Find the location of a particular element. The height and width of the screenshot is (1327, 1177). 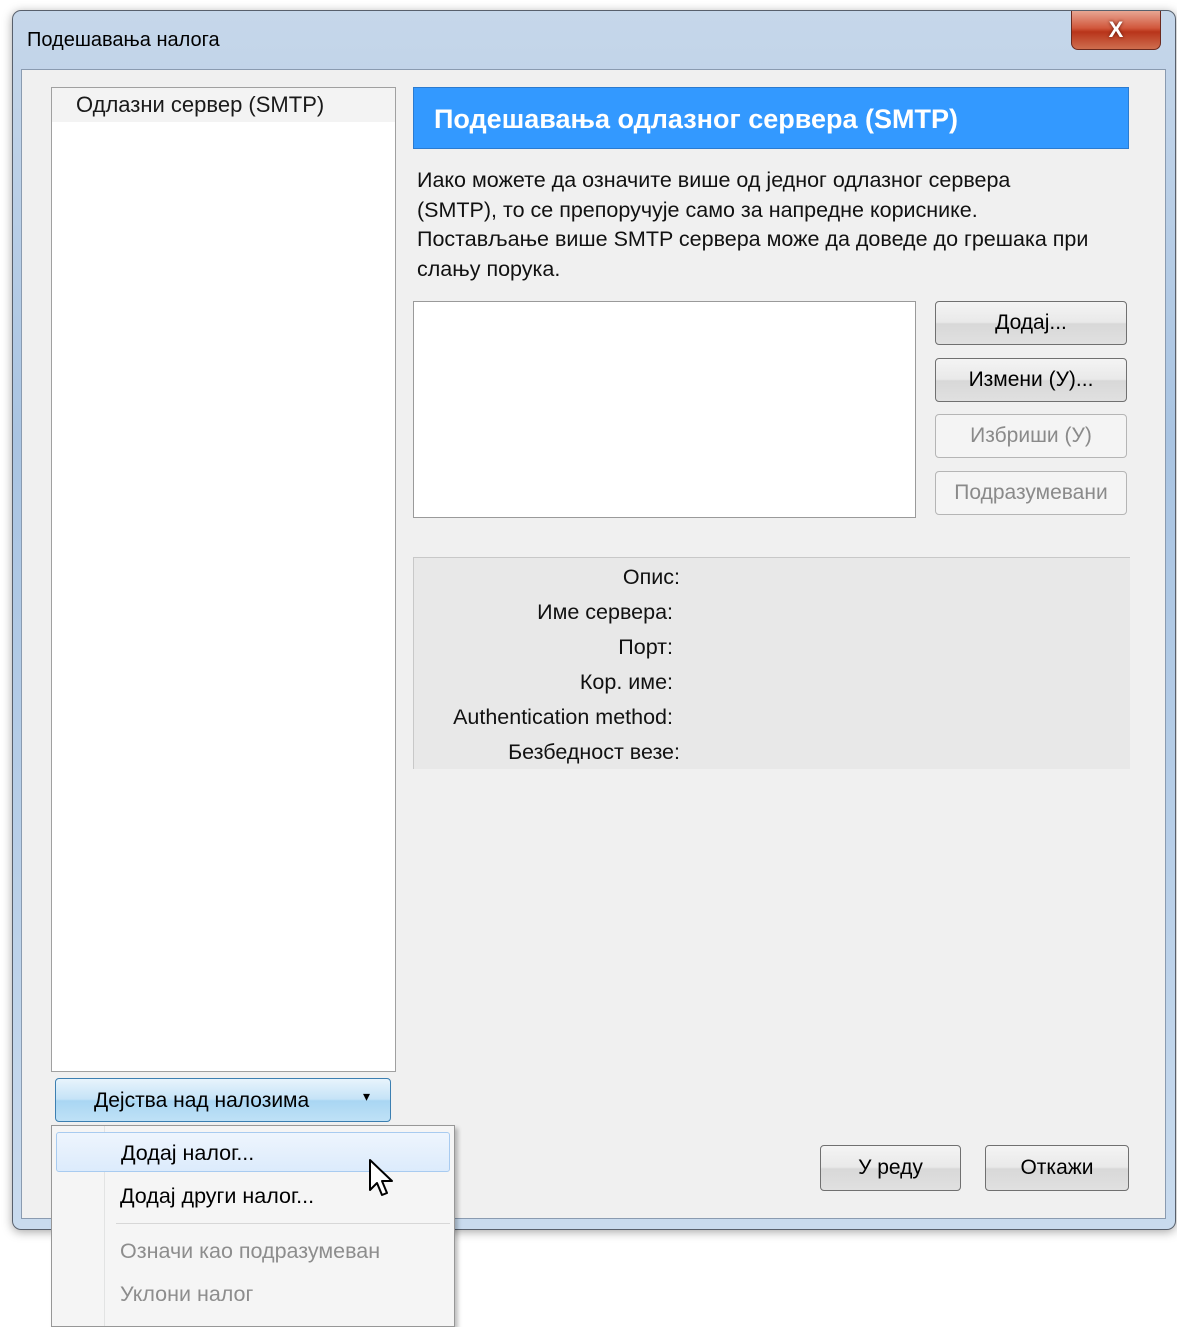

account-actions-button: Дејства над налозима ▾ is located at coordinates (223, 1100).